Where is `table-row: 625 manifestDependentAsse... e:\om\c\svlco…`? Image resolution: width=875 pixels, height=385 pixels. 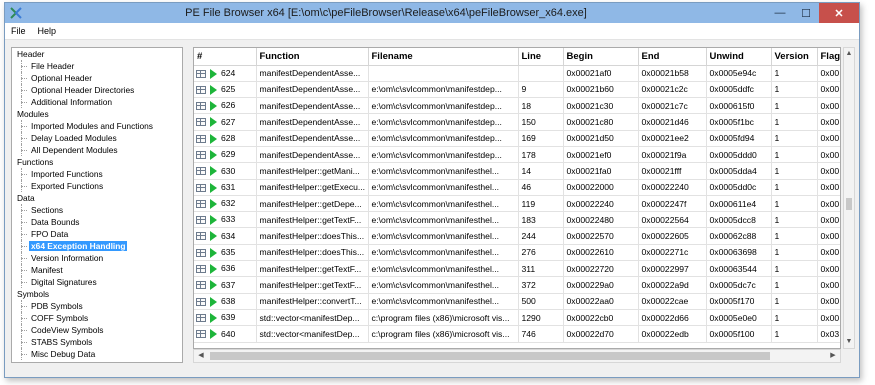 table-row: 625 manifestDependentAsse... e:\om\c\svlco… is located at coordinates (517, 90).